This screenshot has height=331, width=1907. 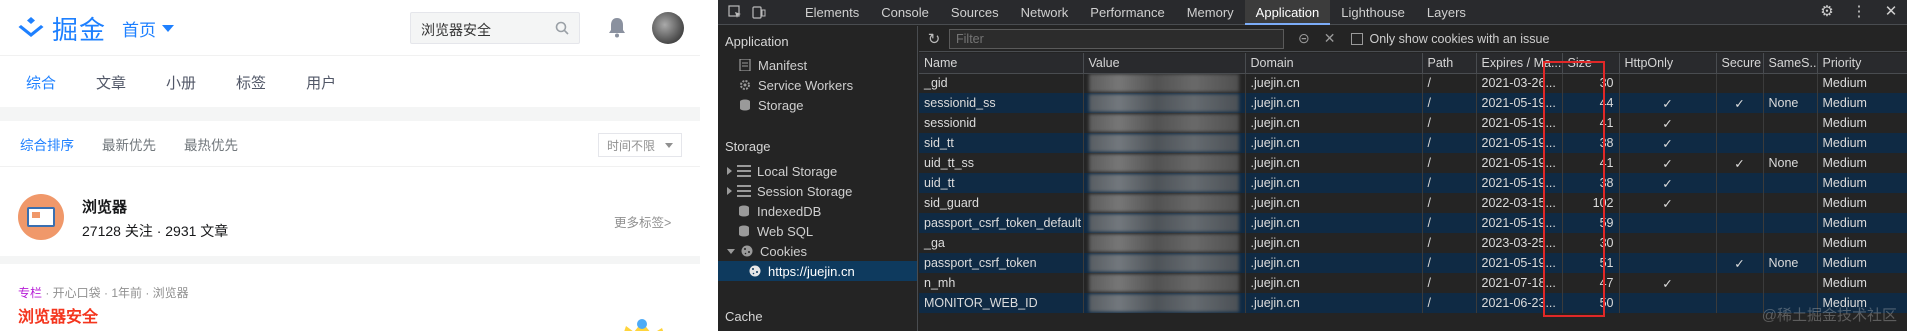 I want to click on tab-booklets: 小册, so click(x=181, y=82).